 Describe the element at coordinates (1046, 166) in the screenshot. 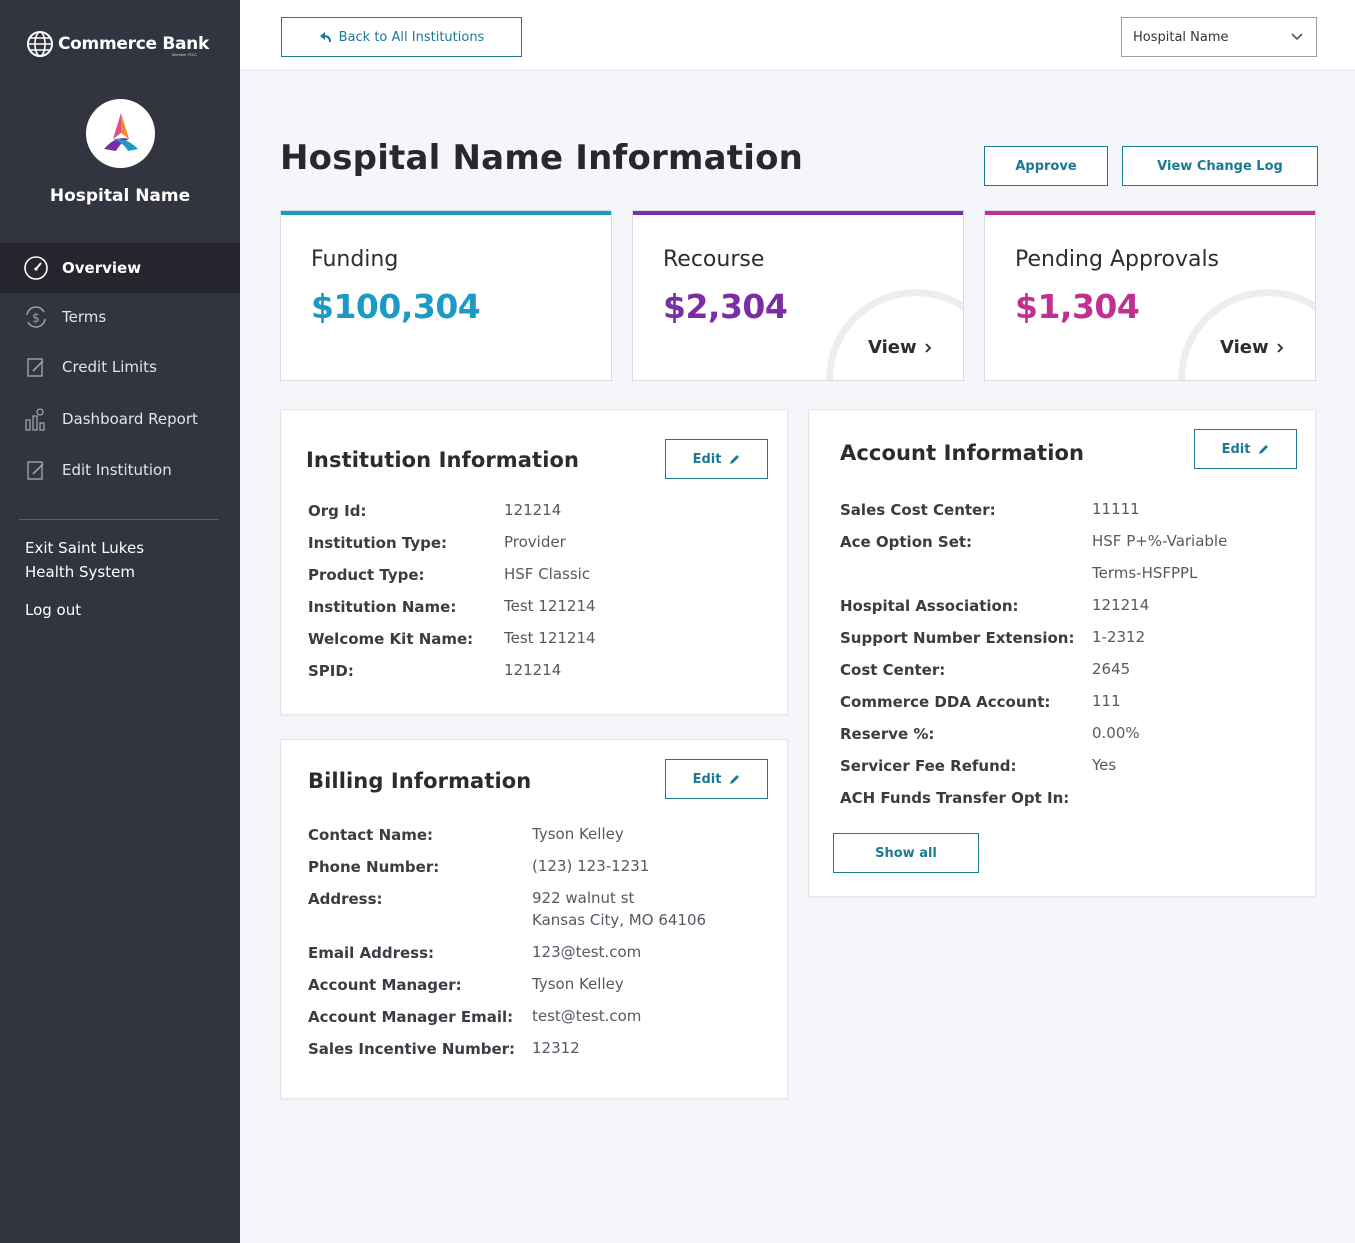

I see `approve-button: Approve` at that location.